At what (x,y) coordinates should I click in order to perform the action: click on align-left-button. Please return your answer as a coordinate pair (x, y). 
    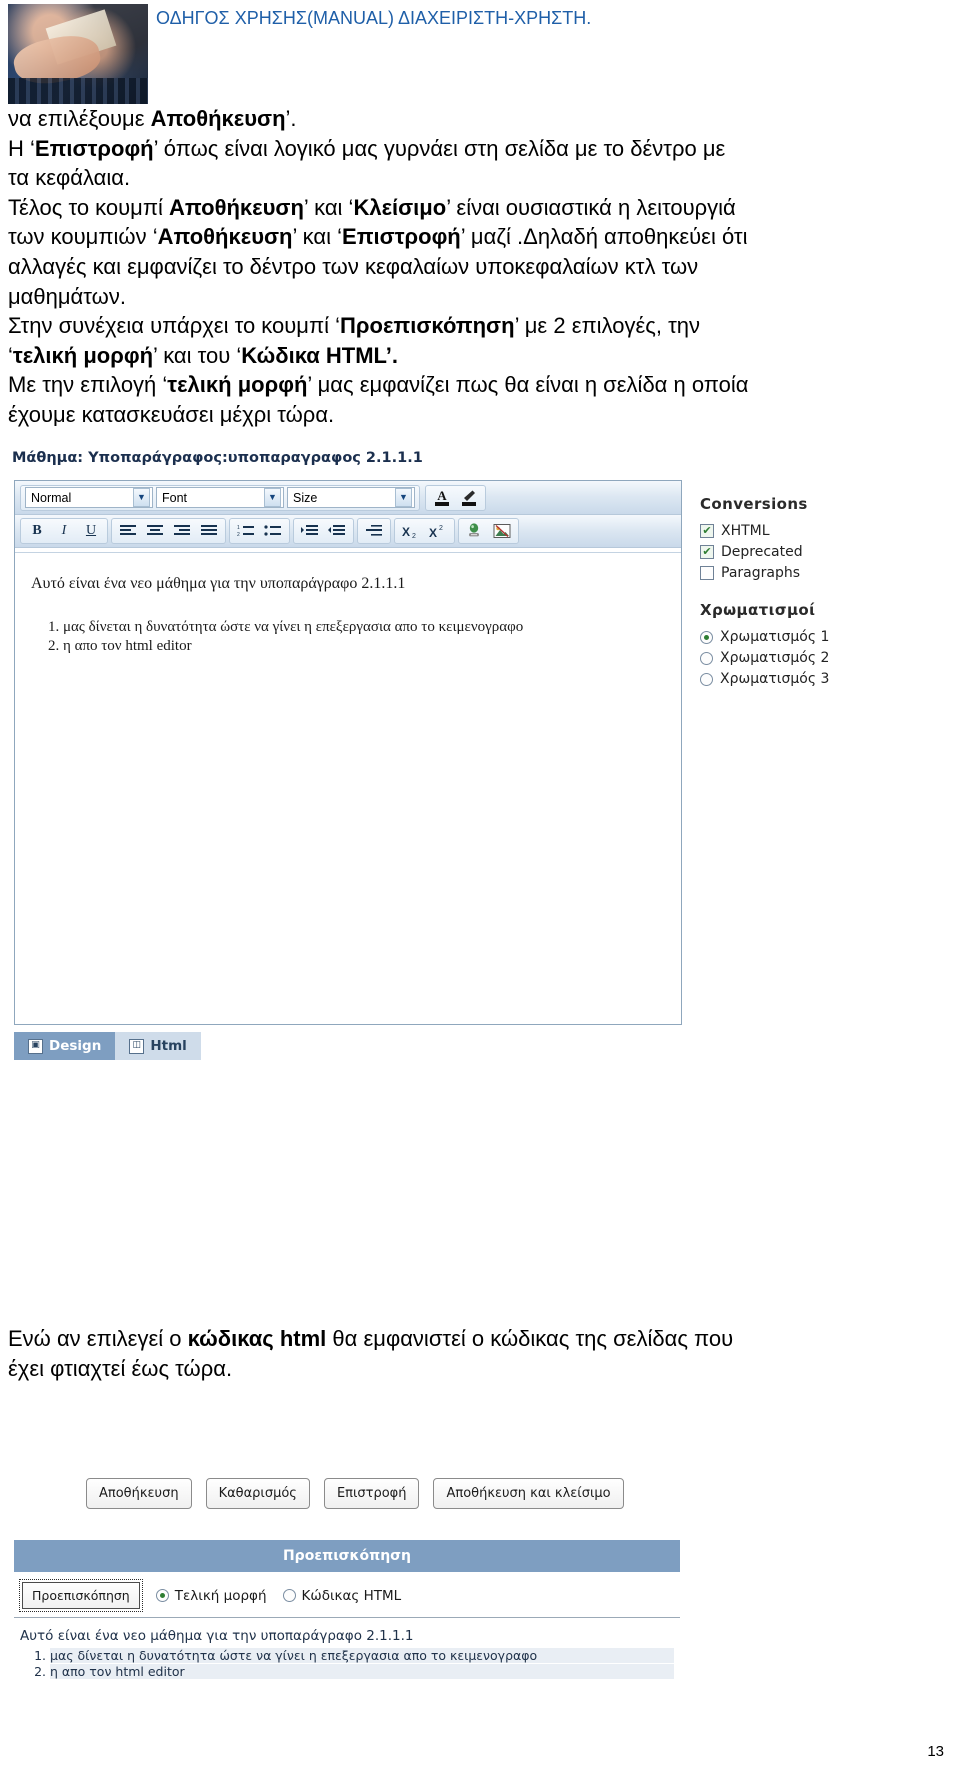
    Looking at the image, I should click on (128, 531).